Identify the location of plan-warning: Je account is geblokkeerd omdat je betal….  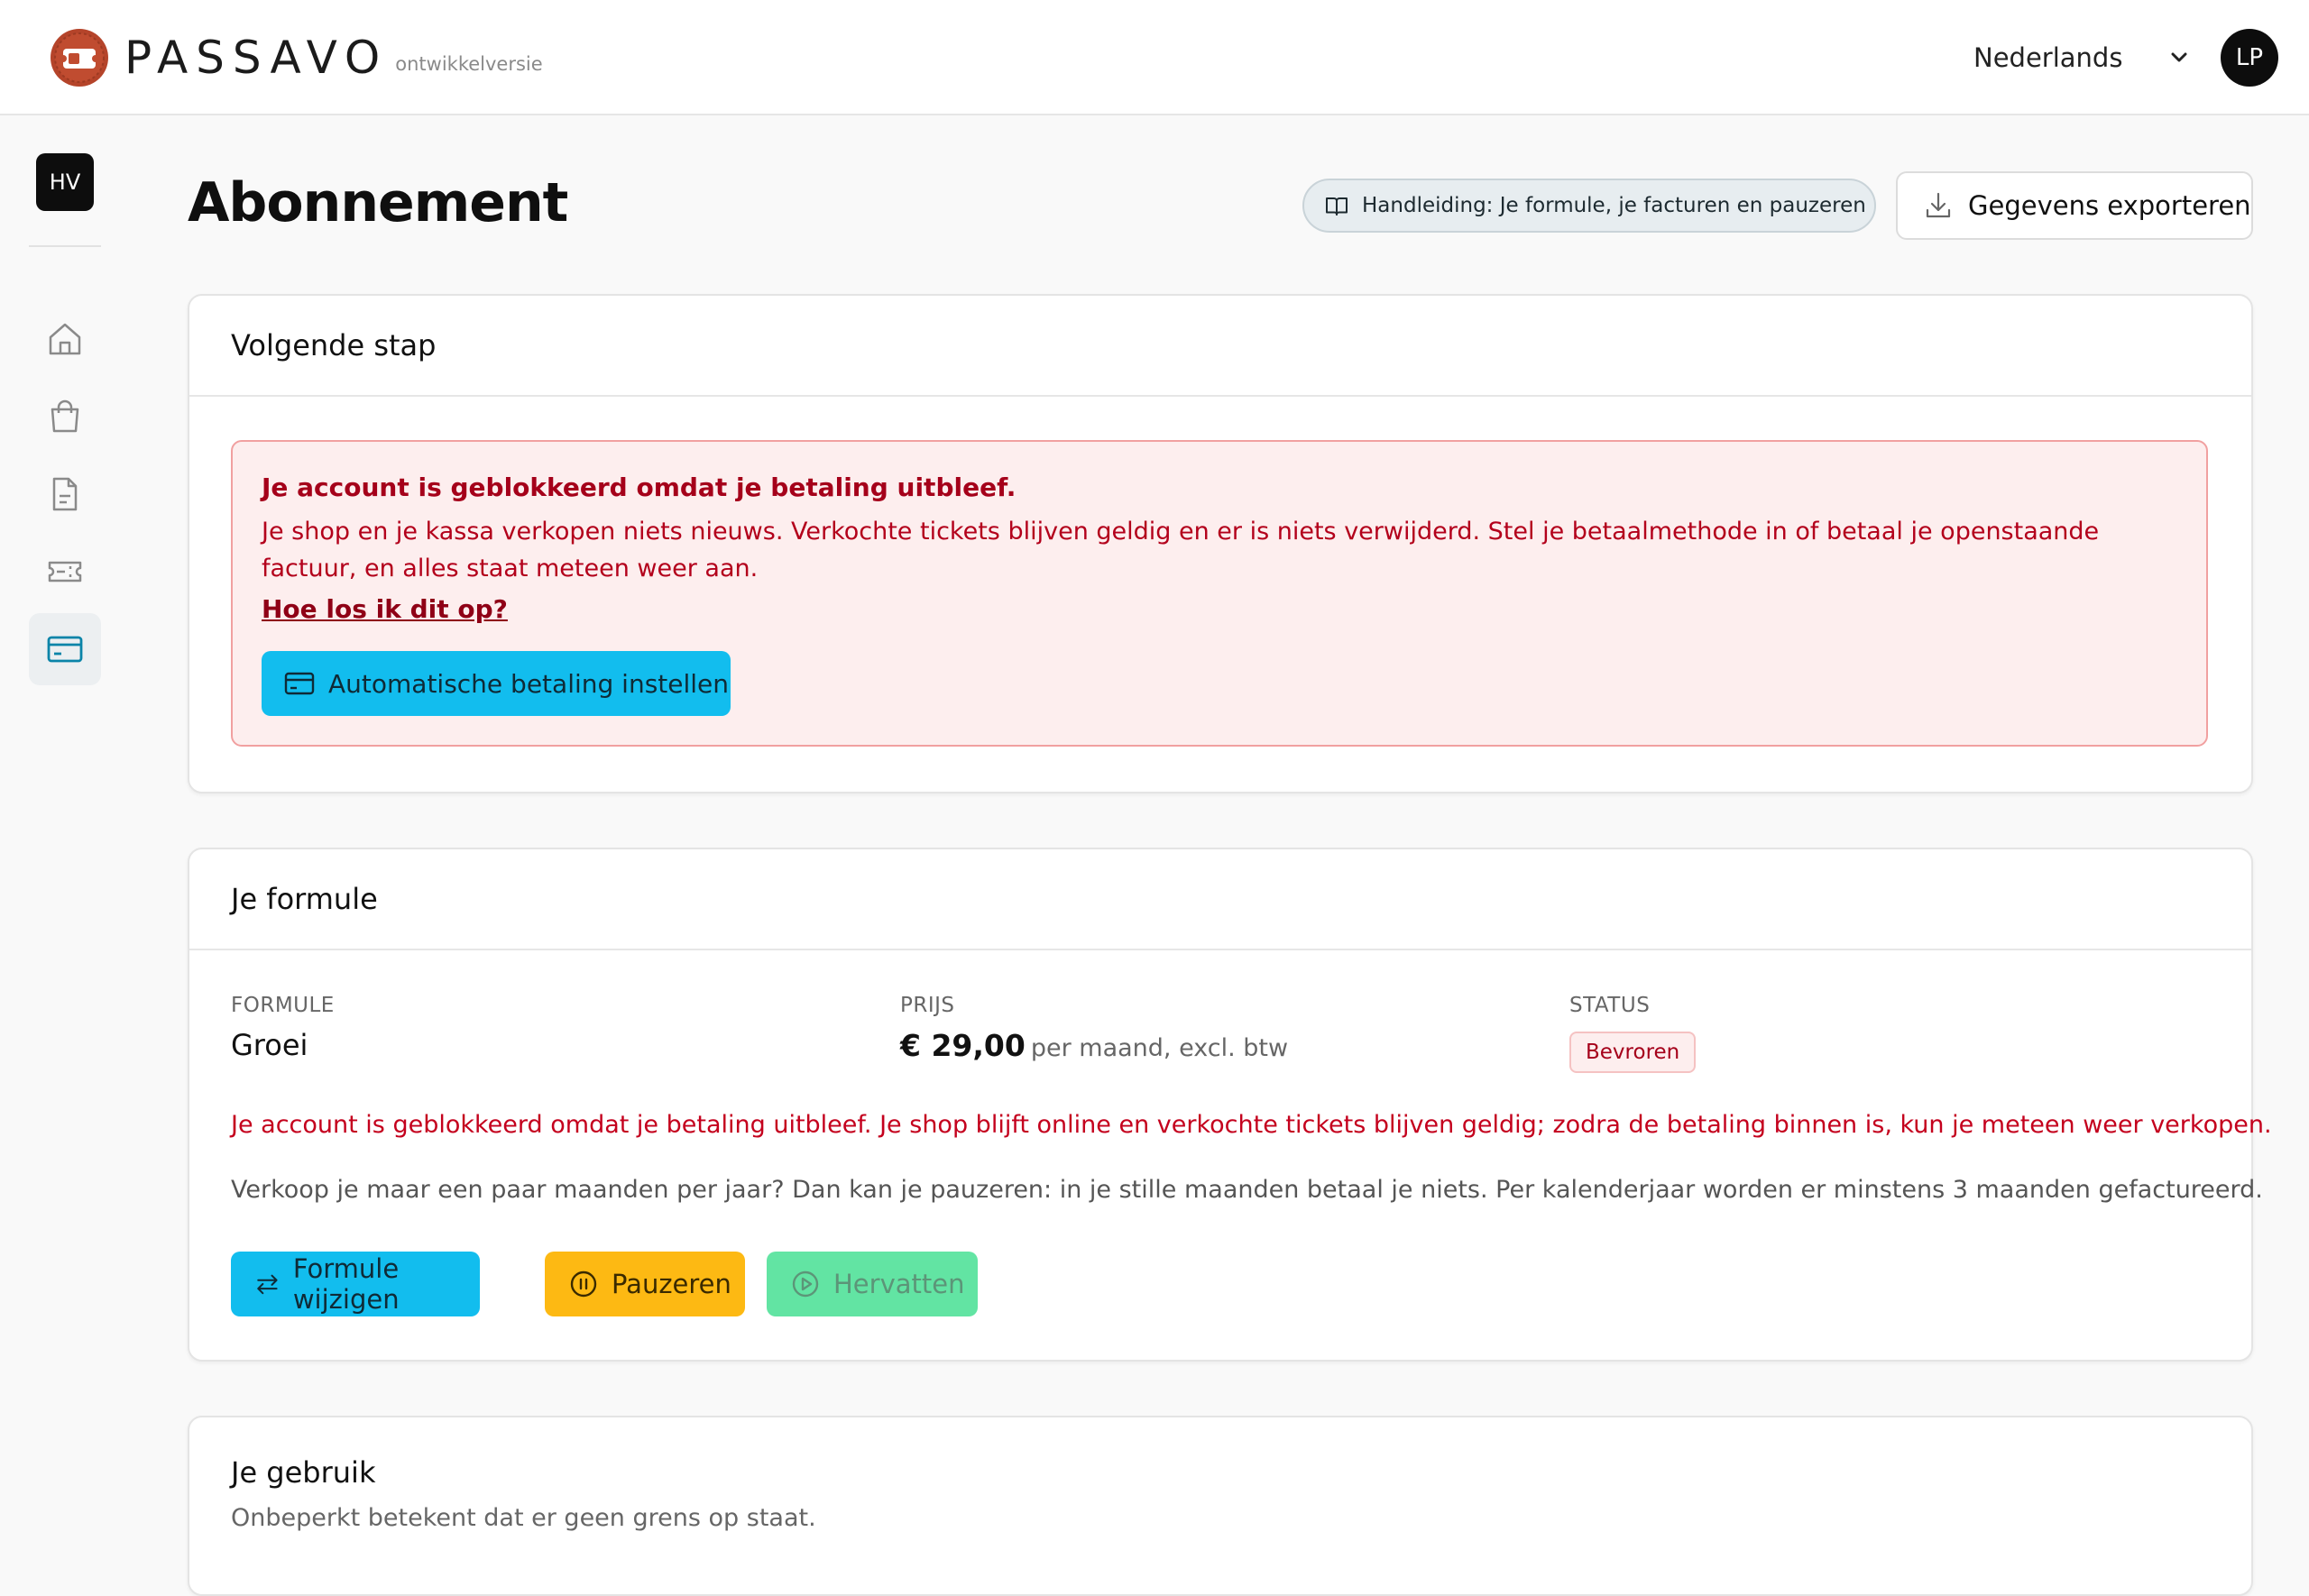
(1252, 1125).